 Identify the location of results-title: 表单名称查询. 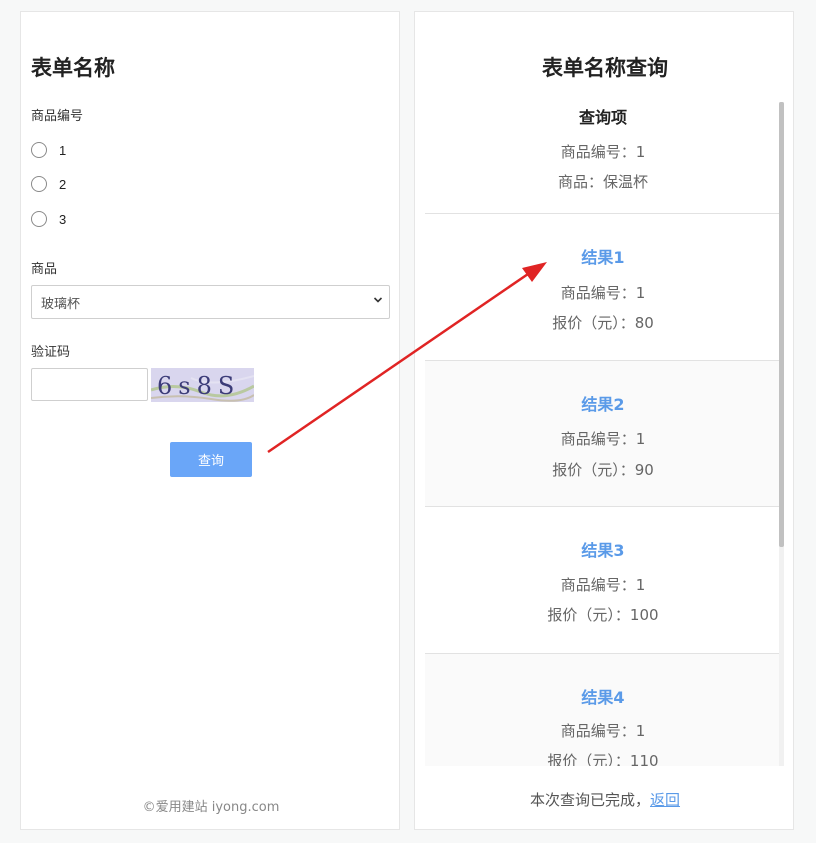
(605, 68).